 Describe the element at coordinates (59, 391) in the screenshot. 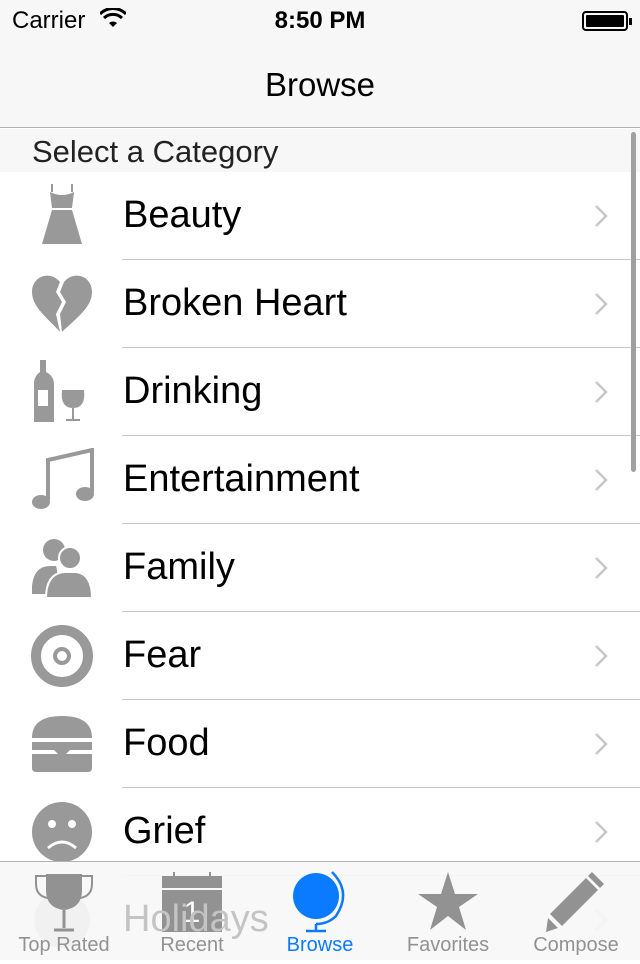

I see `wine-icon` at that location.